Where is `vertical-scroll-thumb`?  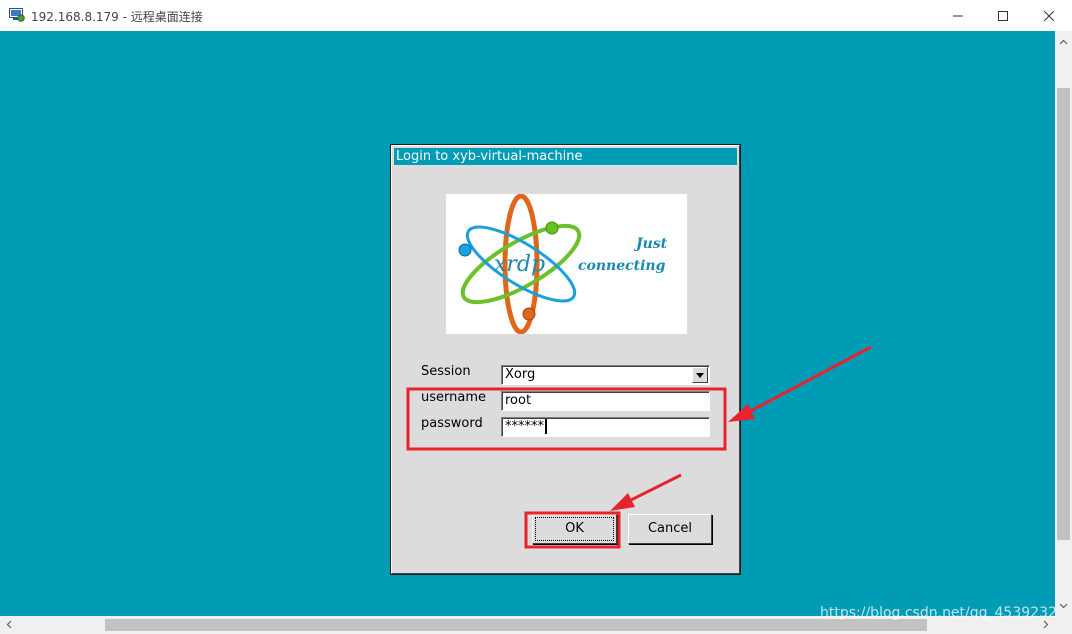 vertical-scroll-thumb is located at coordinates (1063, 314).